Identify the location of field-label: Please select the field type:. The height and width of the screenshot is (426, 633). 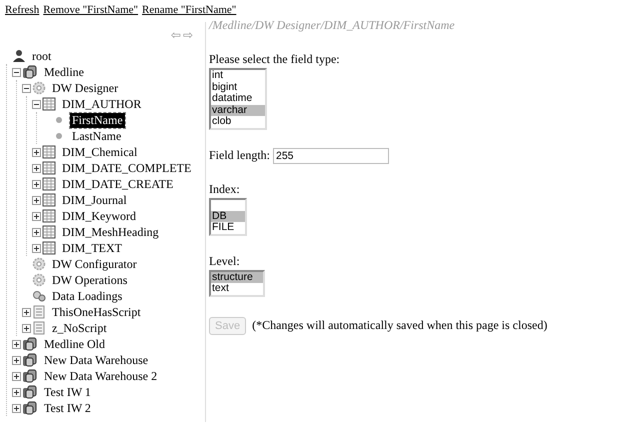
(275, 59).